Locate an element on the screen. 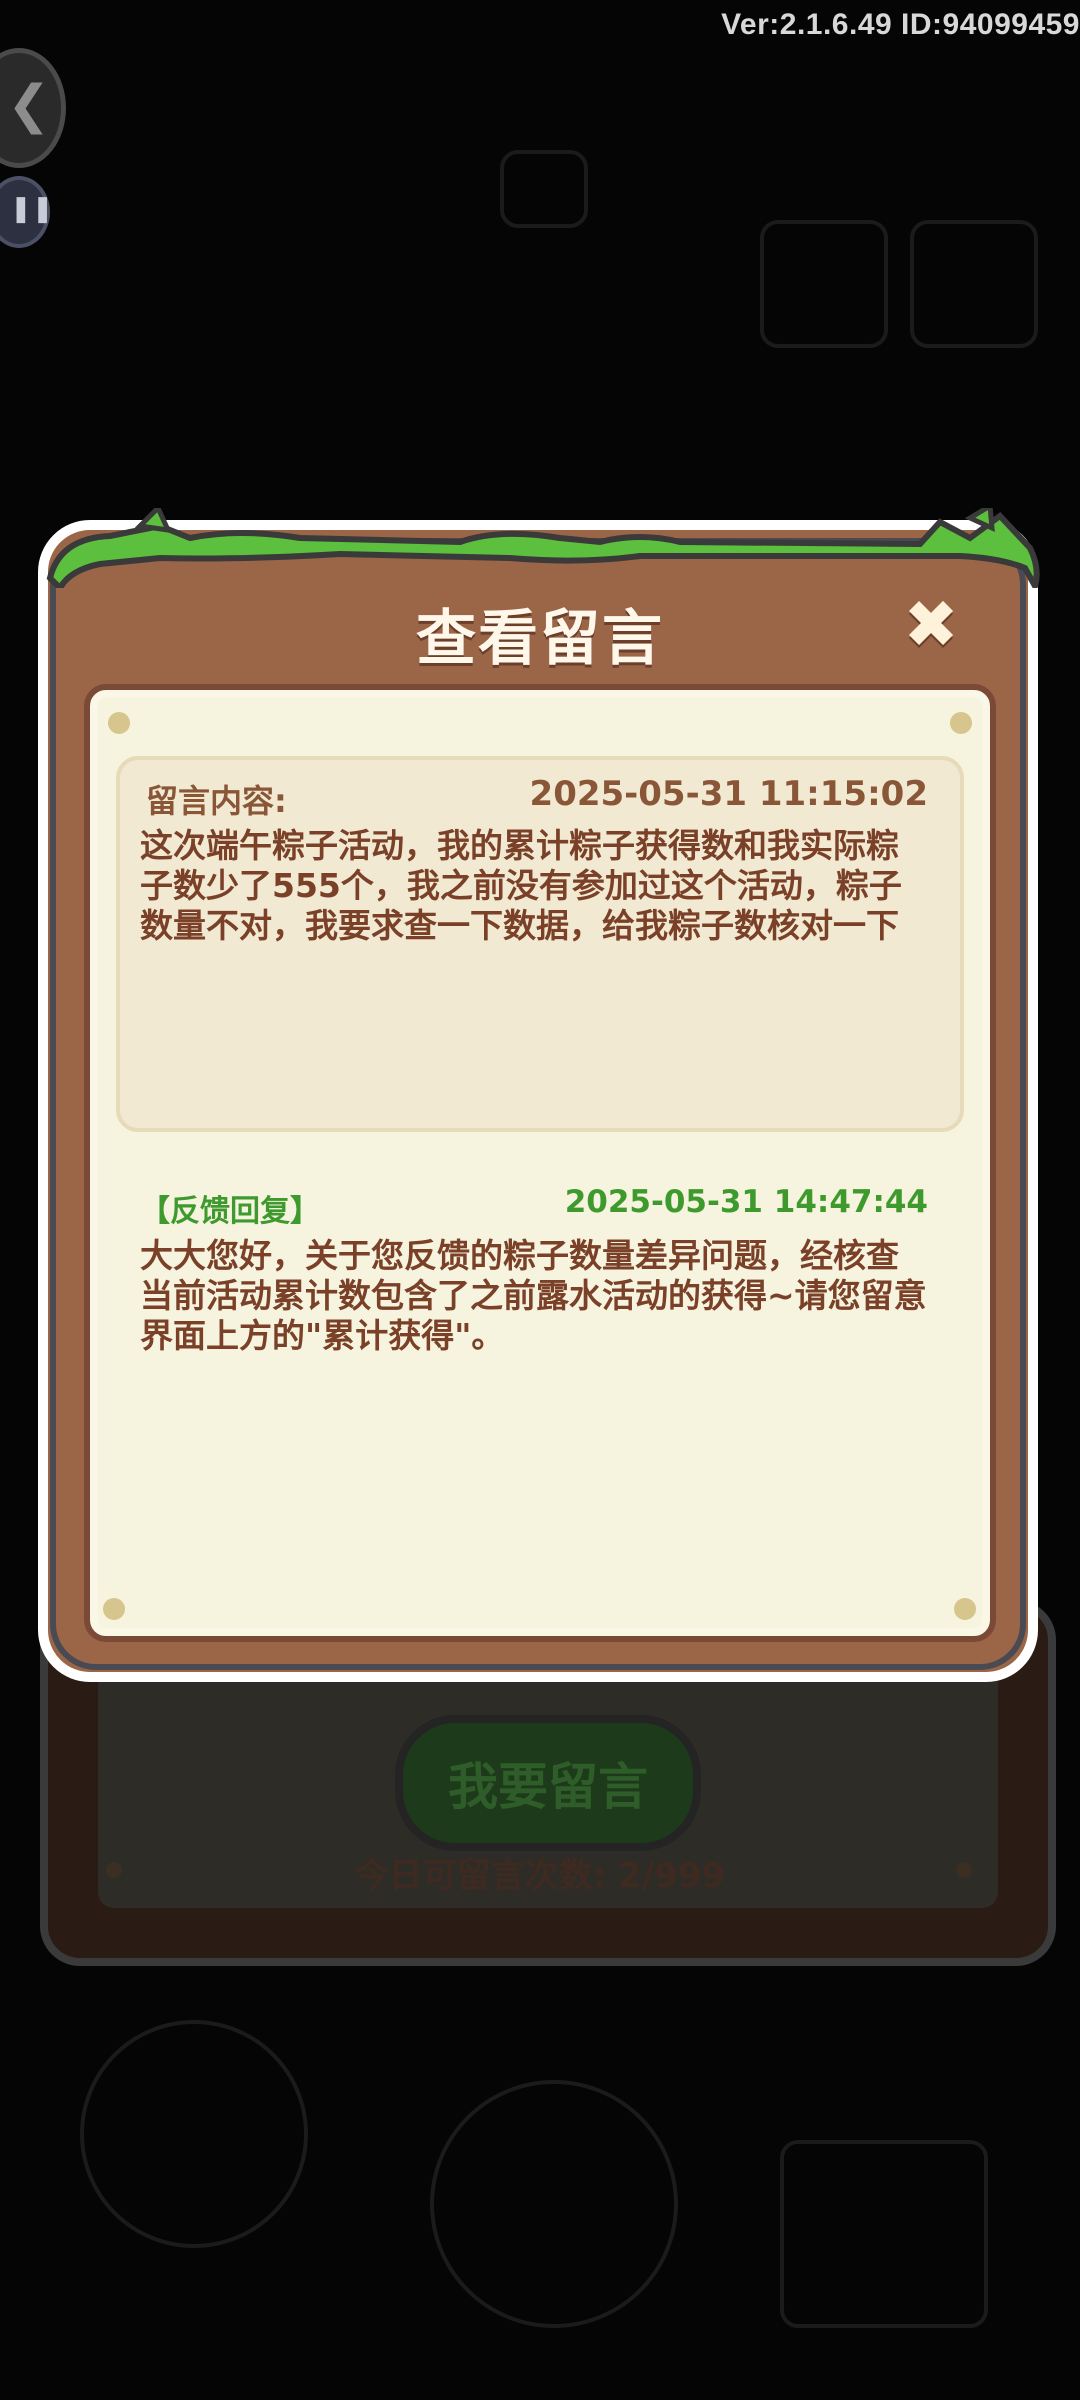  leave-message-button: 我要留言 is located at coordinates (548, 1783).